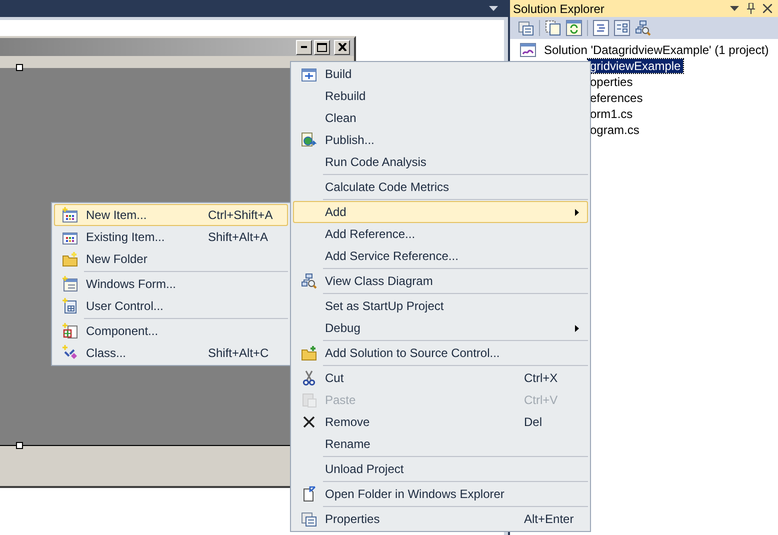 The image size is (778, 535). I want to click on pin-icon, so click(751, 8).